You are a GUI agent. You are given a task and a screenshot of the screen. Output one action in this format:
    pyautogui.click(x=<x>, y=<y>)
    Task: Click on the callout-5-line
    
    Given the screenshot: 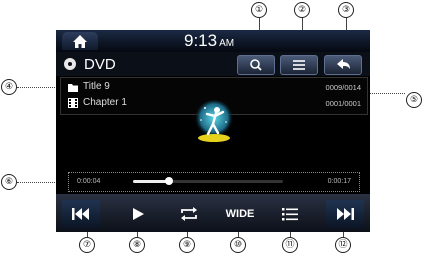 What is the action you would take?
    pyautogui.click(x=386, y=93)
    